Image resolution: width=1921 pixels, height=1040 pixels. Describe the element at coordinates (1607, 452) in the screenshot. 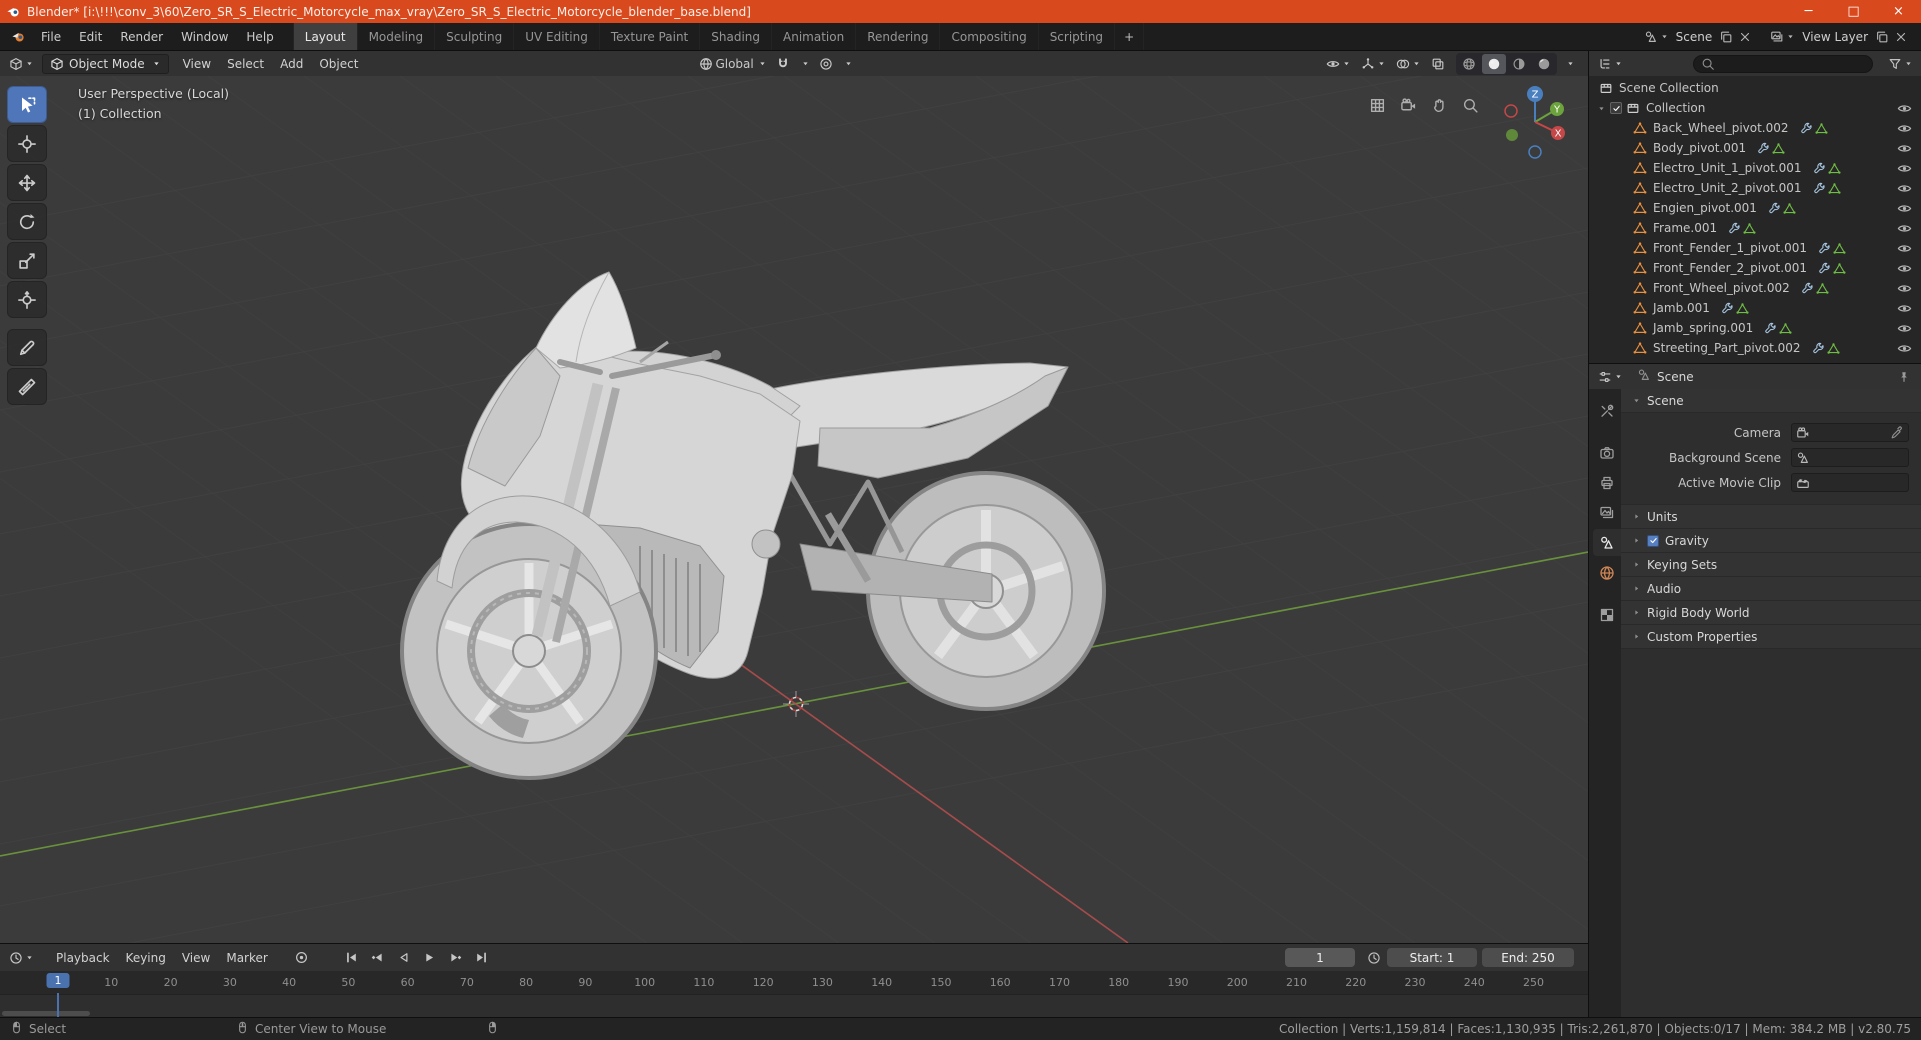

I see `properties-tab-render` at that location.